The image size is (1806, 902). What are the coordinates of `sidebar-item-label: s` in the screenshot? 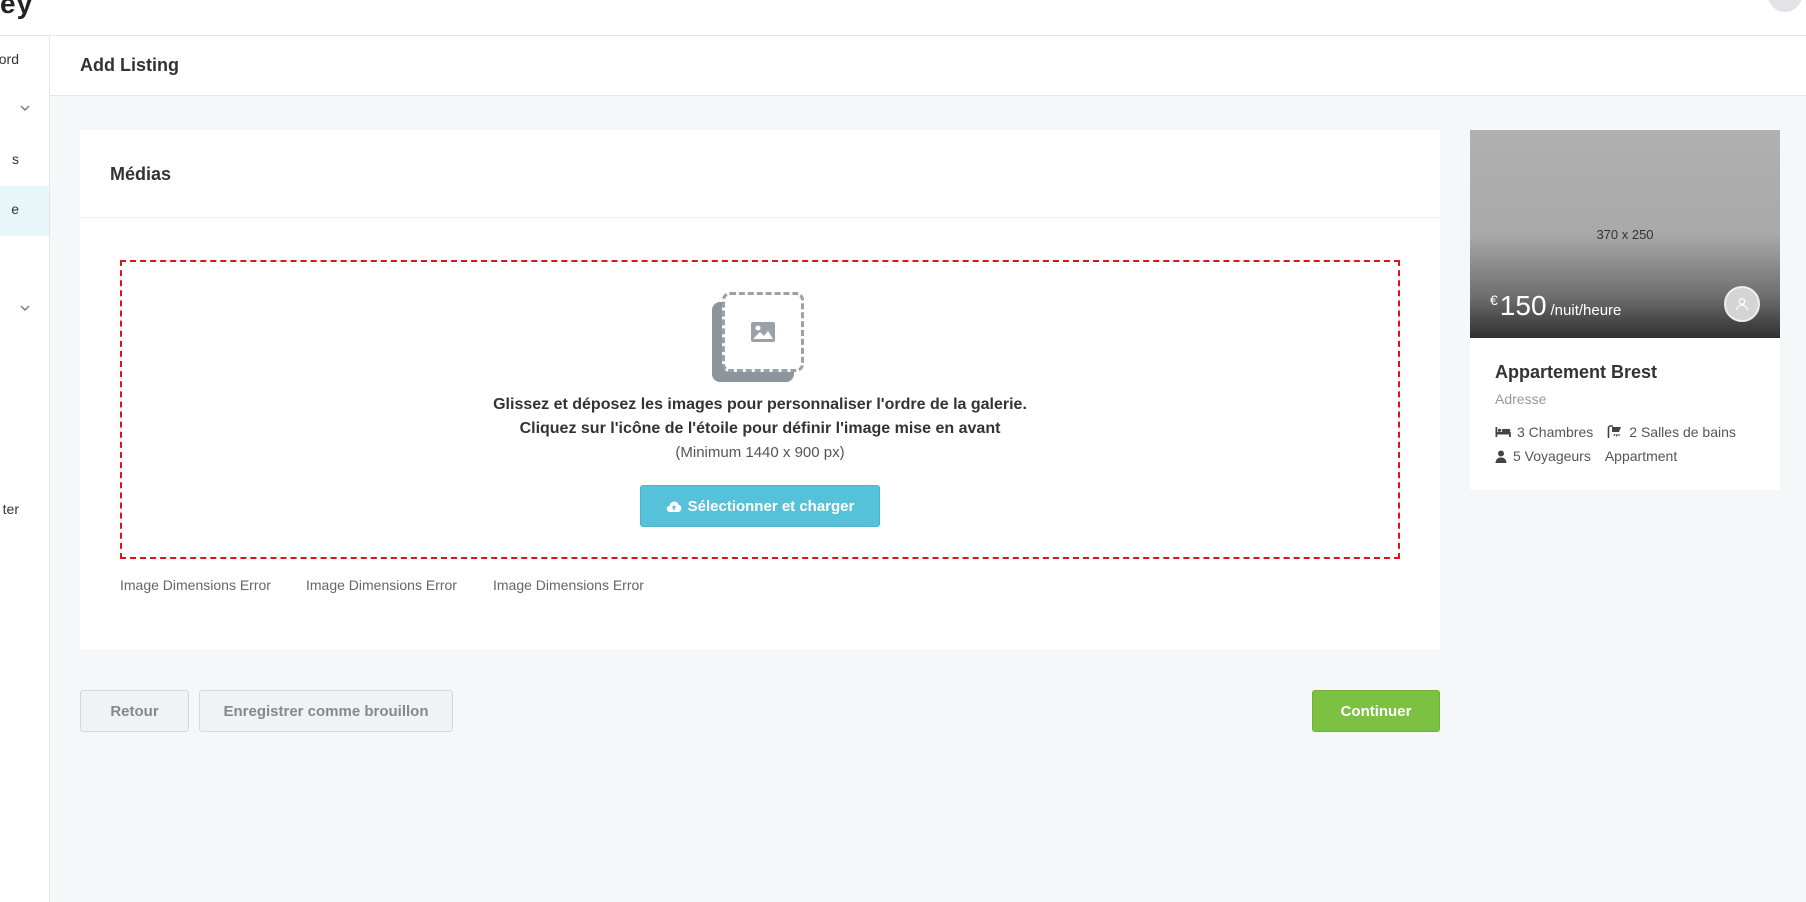 It's located at (15, 159).